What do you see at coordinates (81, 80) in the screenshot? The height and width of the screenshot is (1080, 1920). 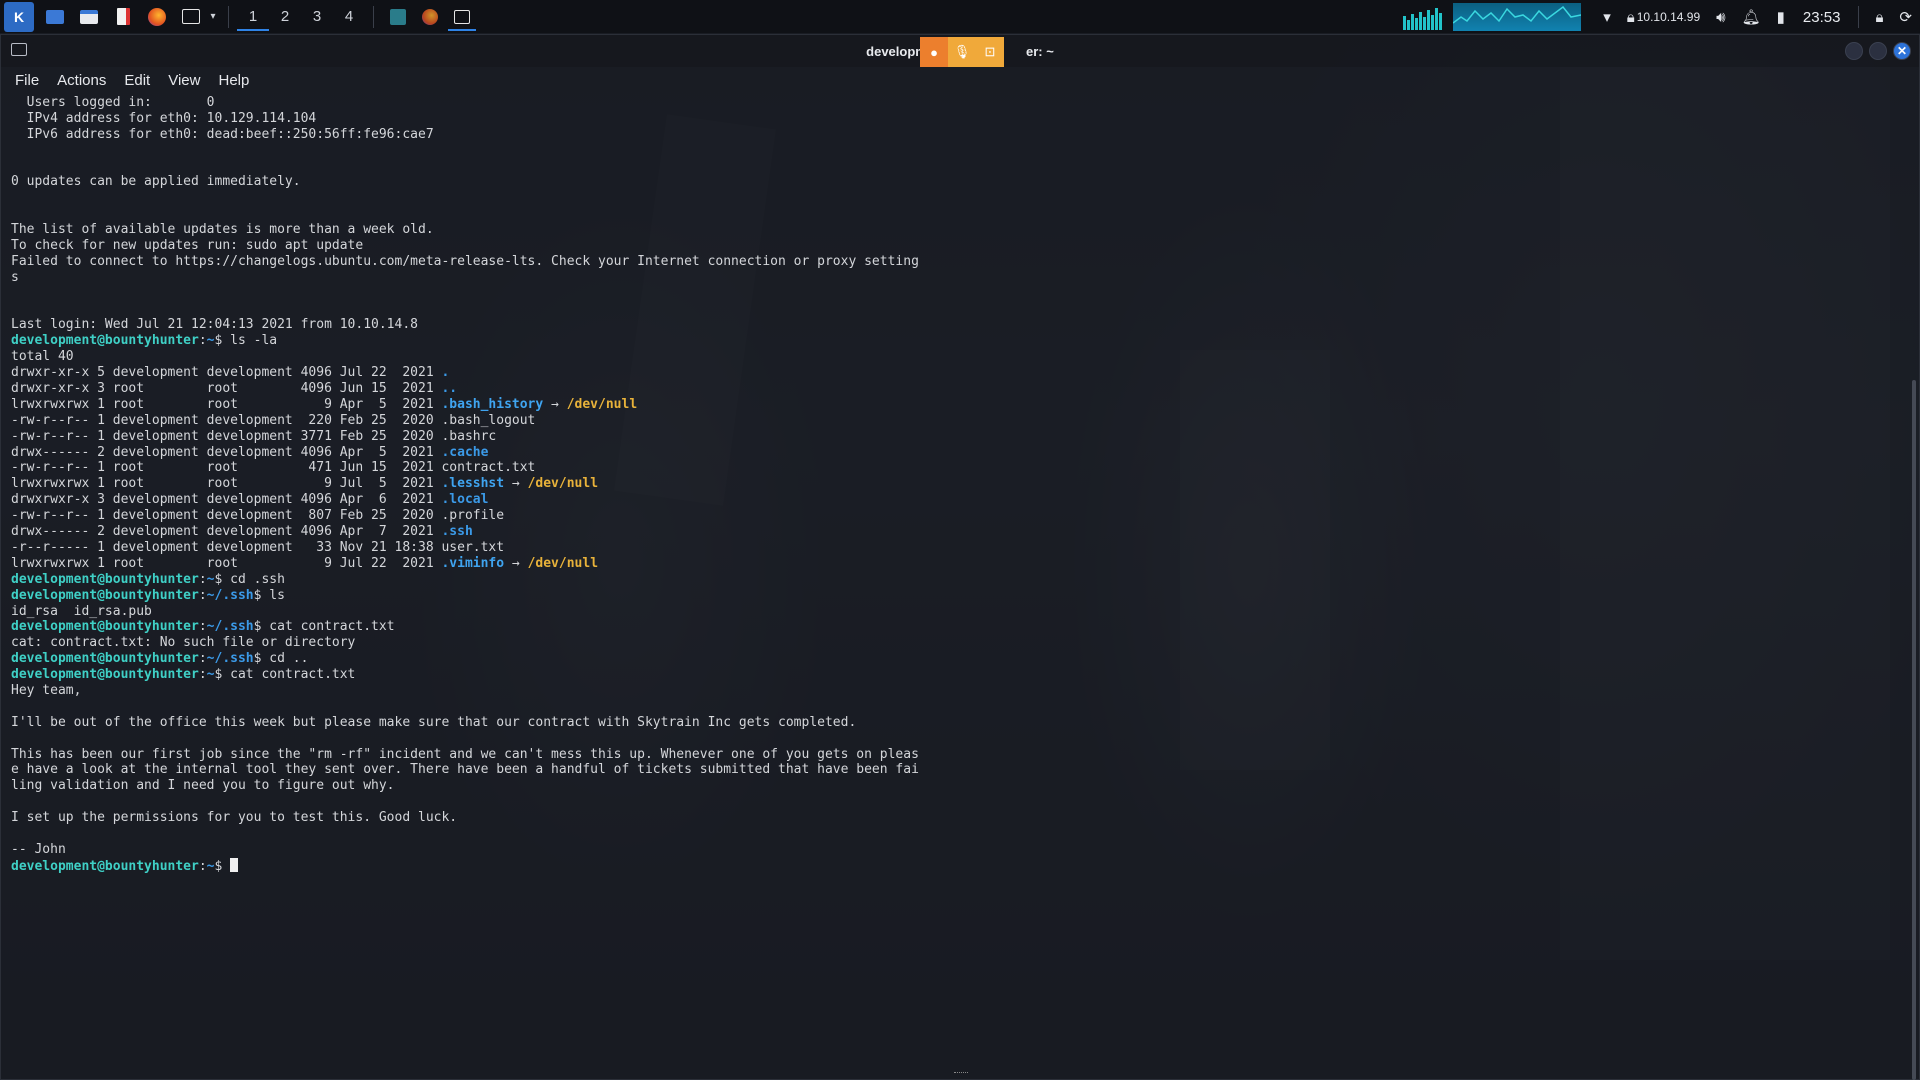 I see `menu-actions: Actions` at bounding box center [81, 80].